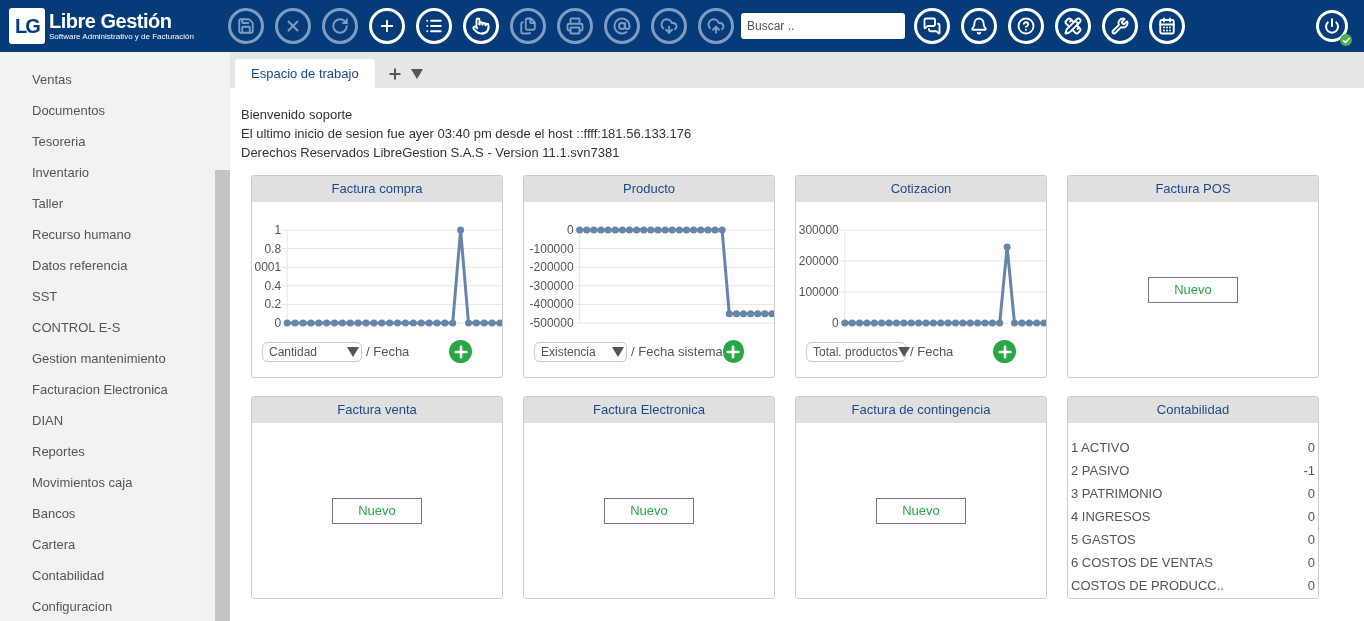  What do you see at coordinates (716, 26) in the screenshot?
I see `cloud-upload-icon` at bounding box center [716, 26].